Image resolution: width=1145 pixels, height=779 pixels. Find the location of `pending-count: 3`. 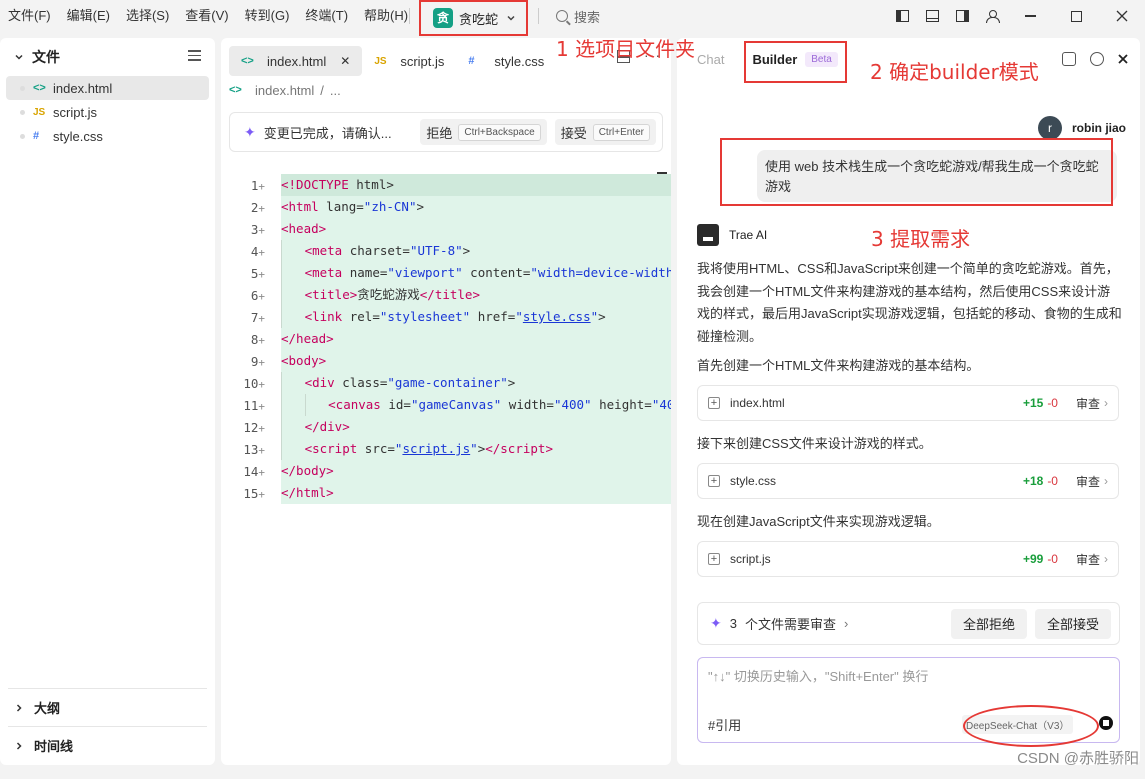

pending-count: 3 is located at coordinates (733, 623).